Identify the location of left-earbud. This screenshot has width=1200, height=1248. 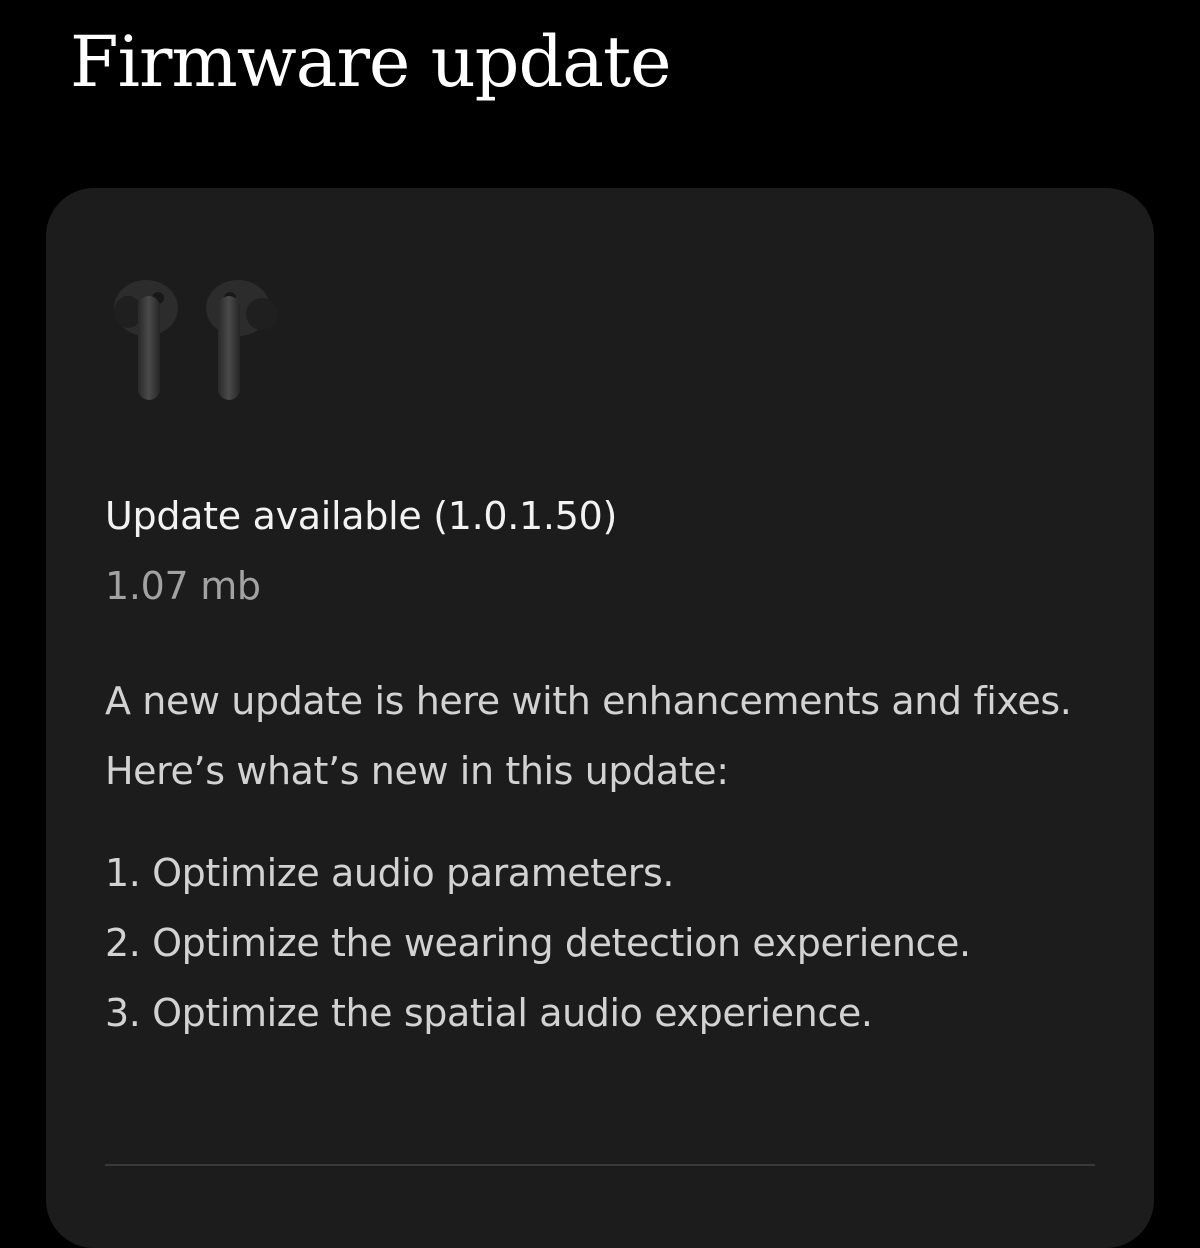
(146, 340).